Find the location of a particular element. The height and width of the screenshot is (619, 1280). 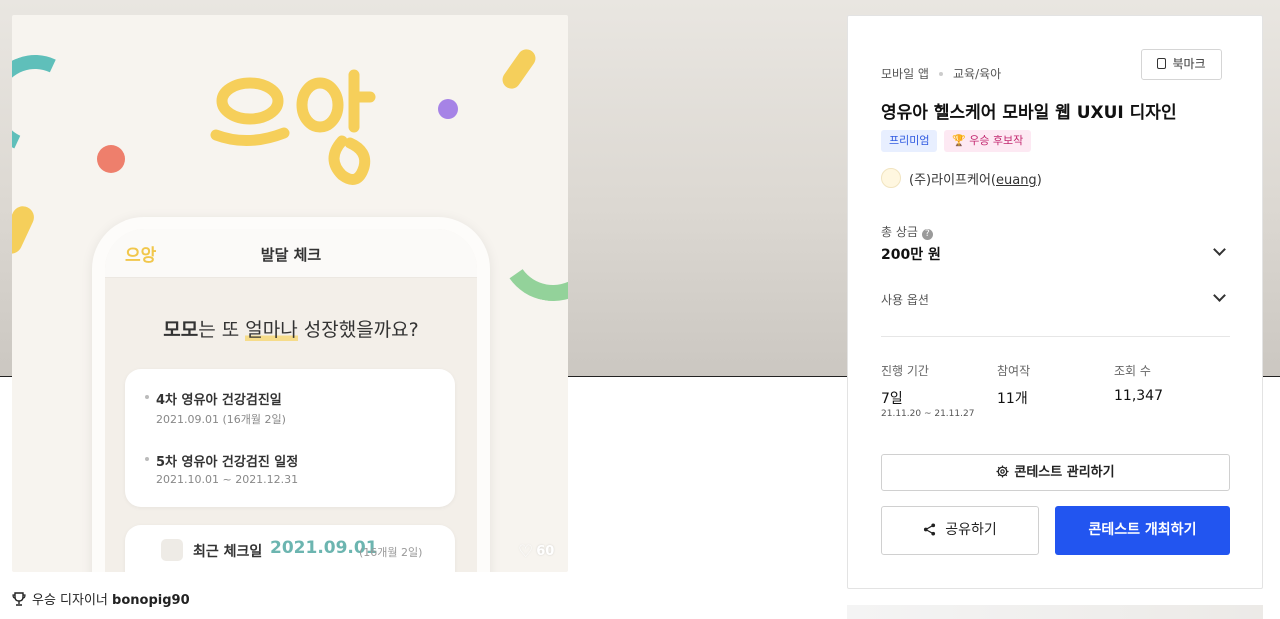

checkup-event-date: 2021.10.01 ~ 2021.12.31 is located at coordinates (227, 479).